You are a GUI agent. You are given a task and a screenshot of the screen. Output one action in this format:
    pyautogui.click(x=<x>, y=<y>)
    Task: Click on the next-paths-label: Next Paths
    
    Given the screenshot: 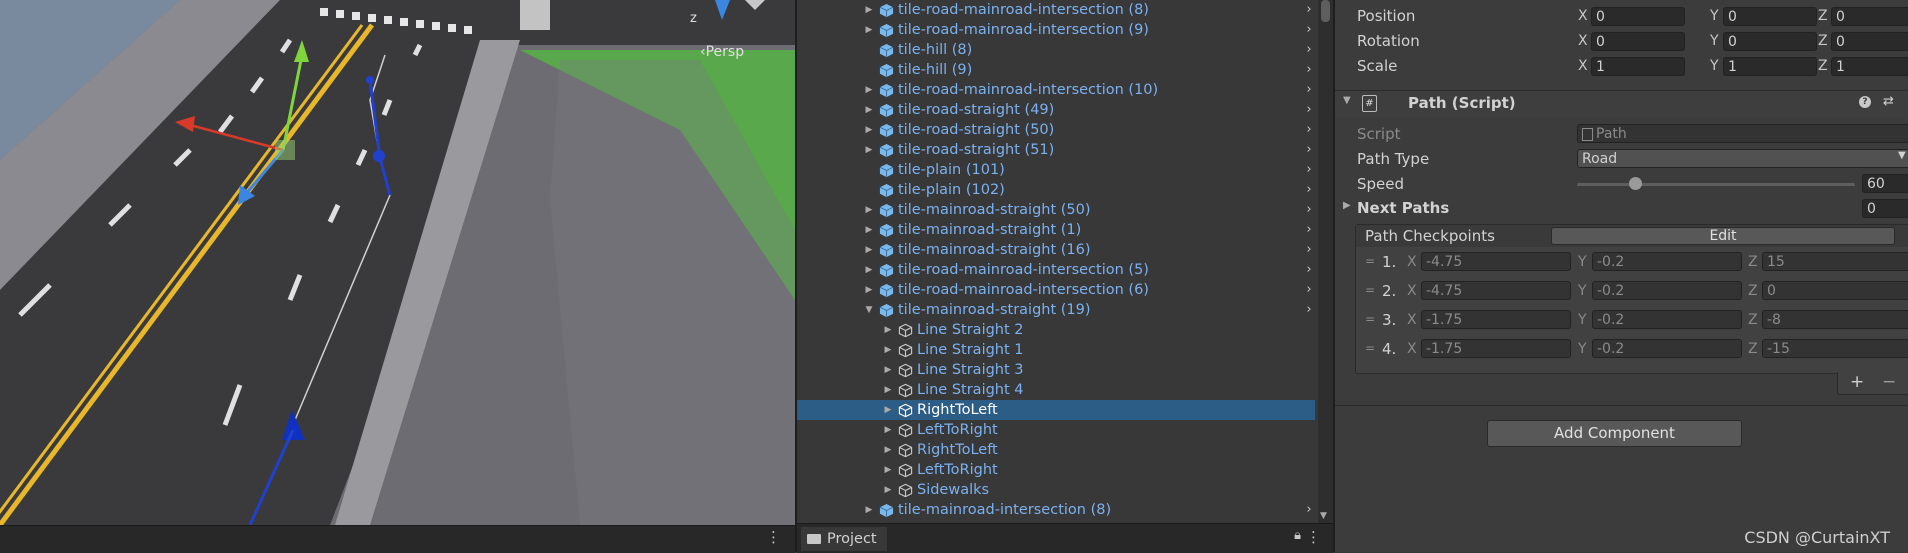 What is the action you would take?
    pyautogui.click(x=1403, y=208)
    